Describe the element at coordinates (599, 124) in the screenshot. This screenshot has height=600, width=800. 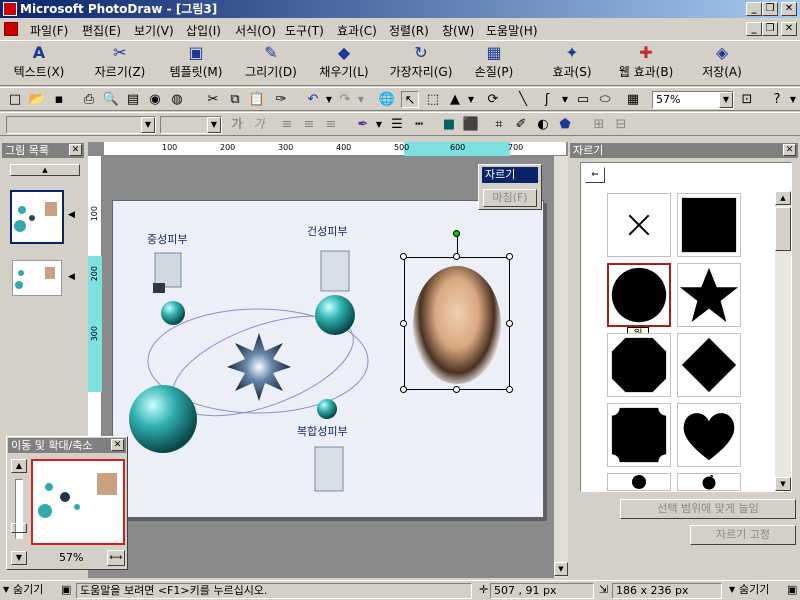
I see `group-icon: ⊞` at that location.